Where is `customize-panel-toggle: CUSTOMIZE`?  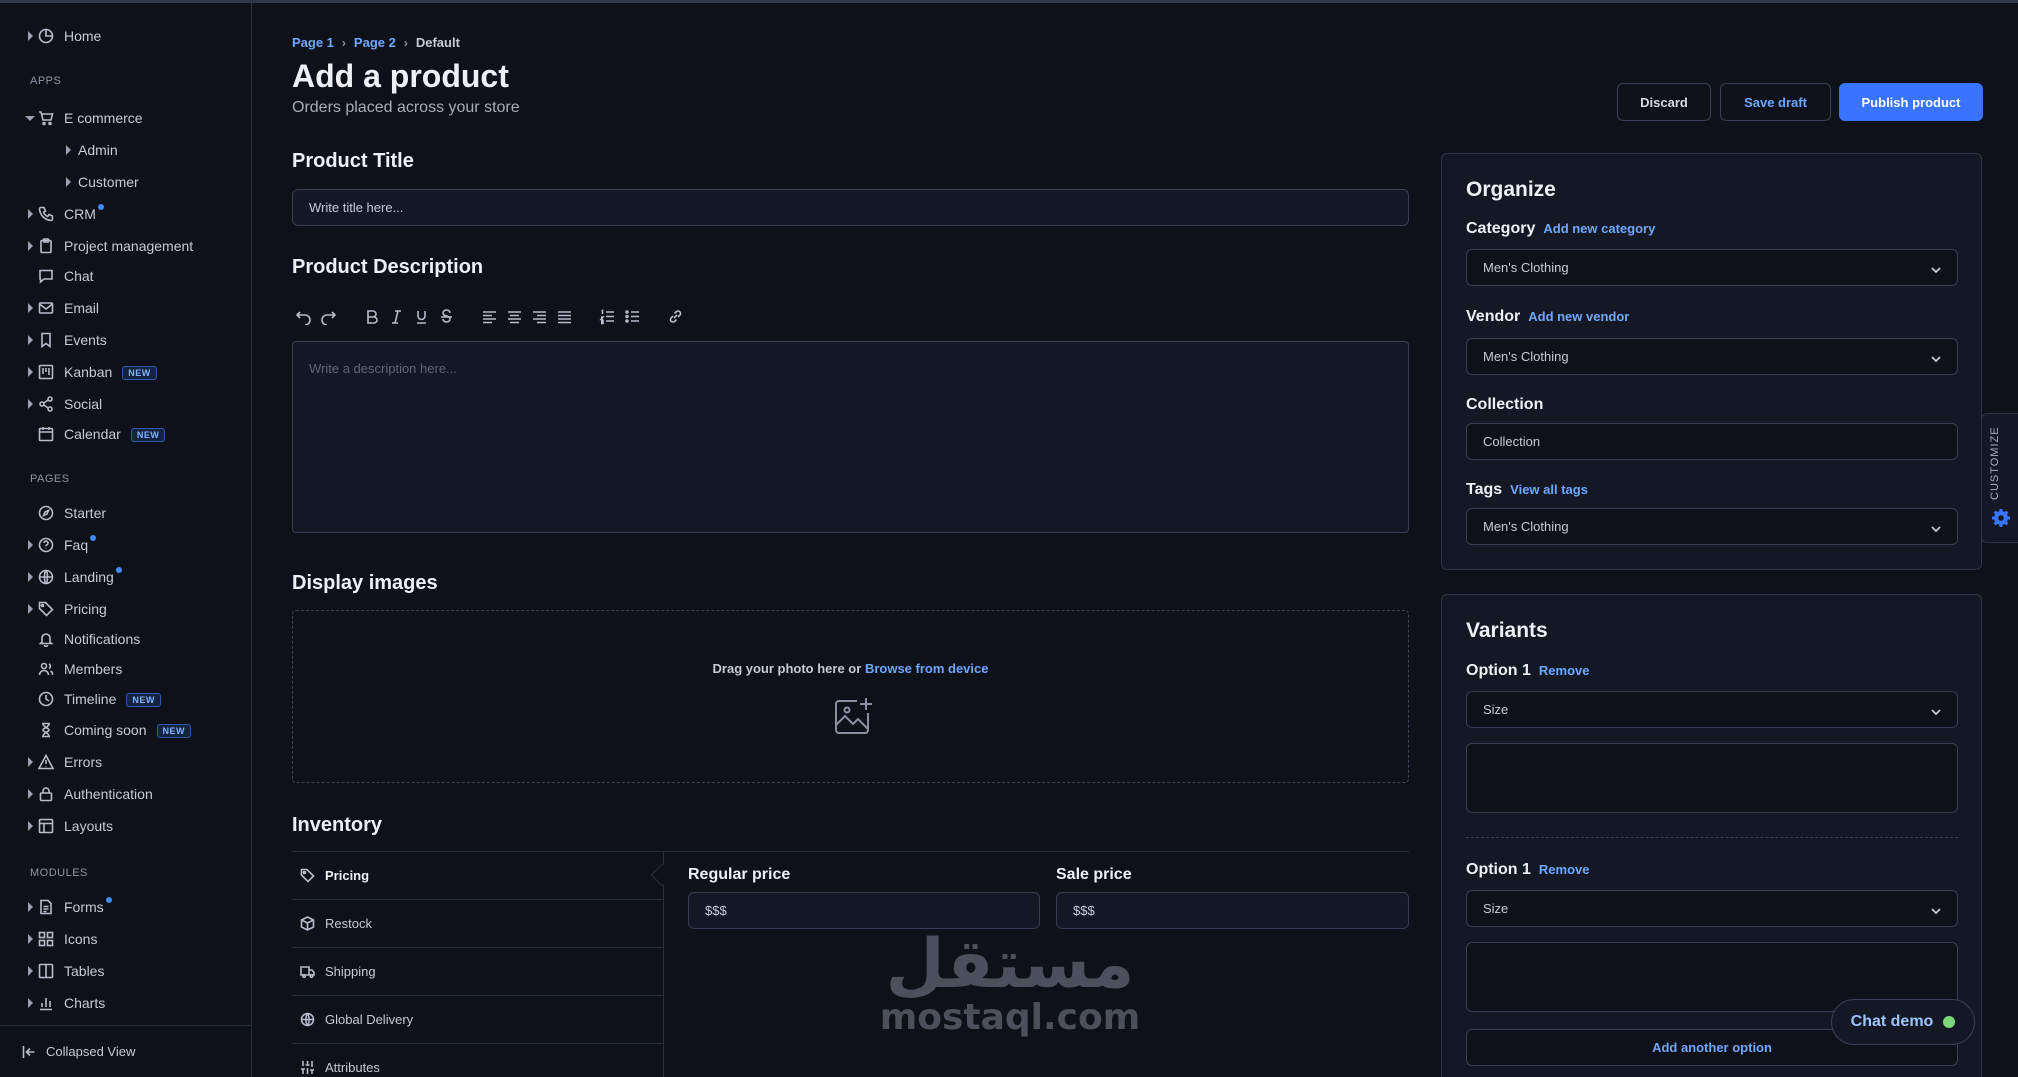 customize-panel-toggle: CUSTOMIZE is located at coordinates (1999, 478).